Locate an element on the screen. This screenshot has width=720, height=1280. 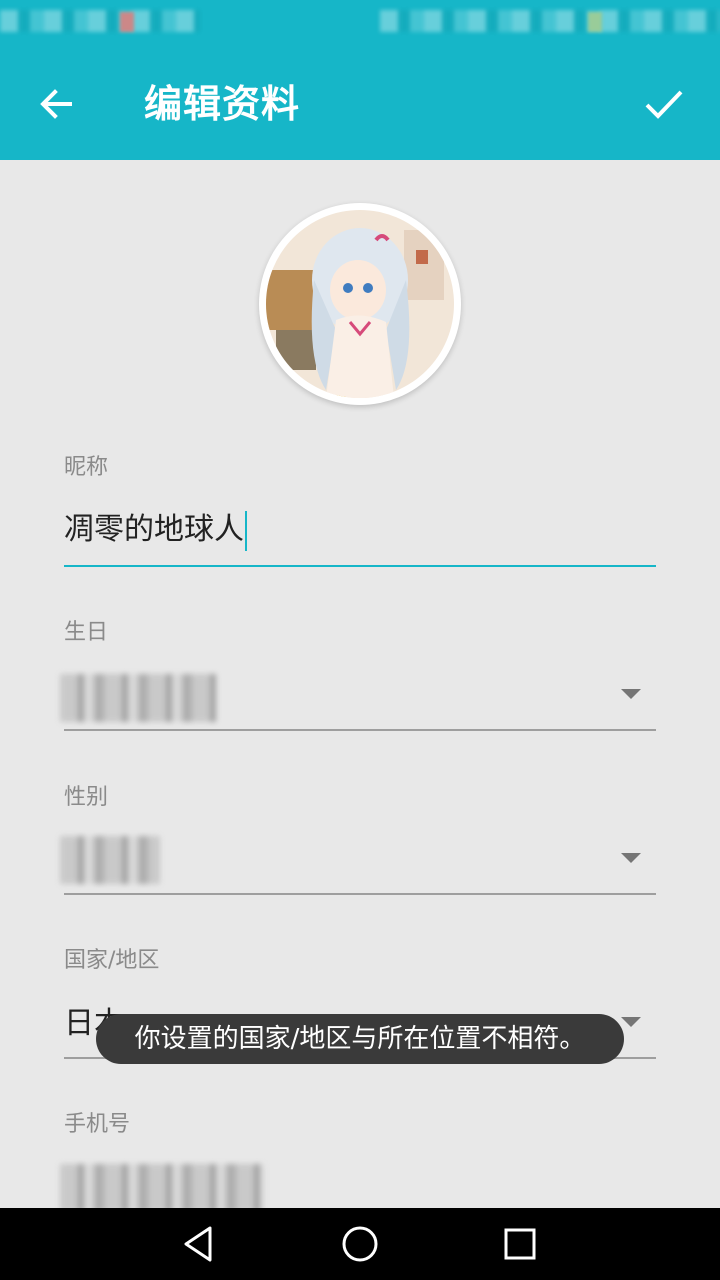
phone-label: 手机号 is located at coordinates (97, 1124).